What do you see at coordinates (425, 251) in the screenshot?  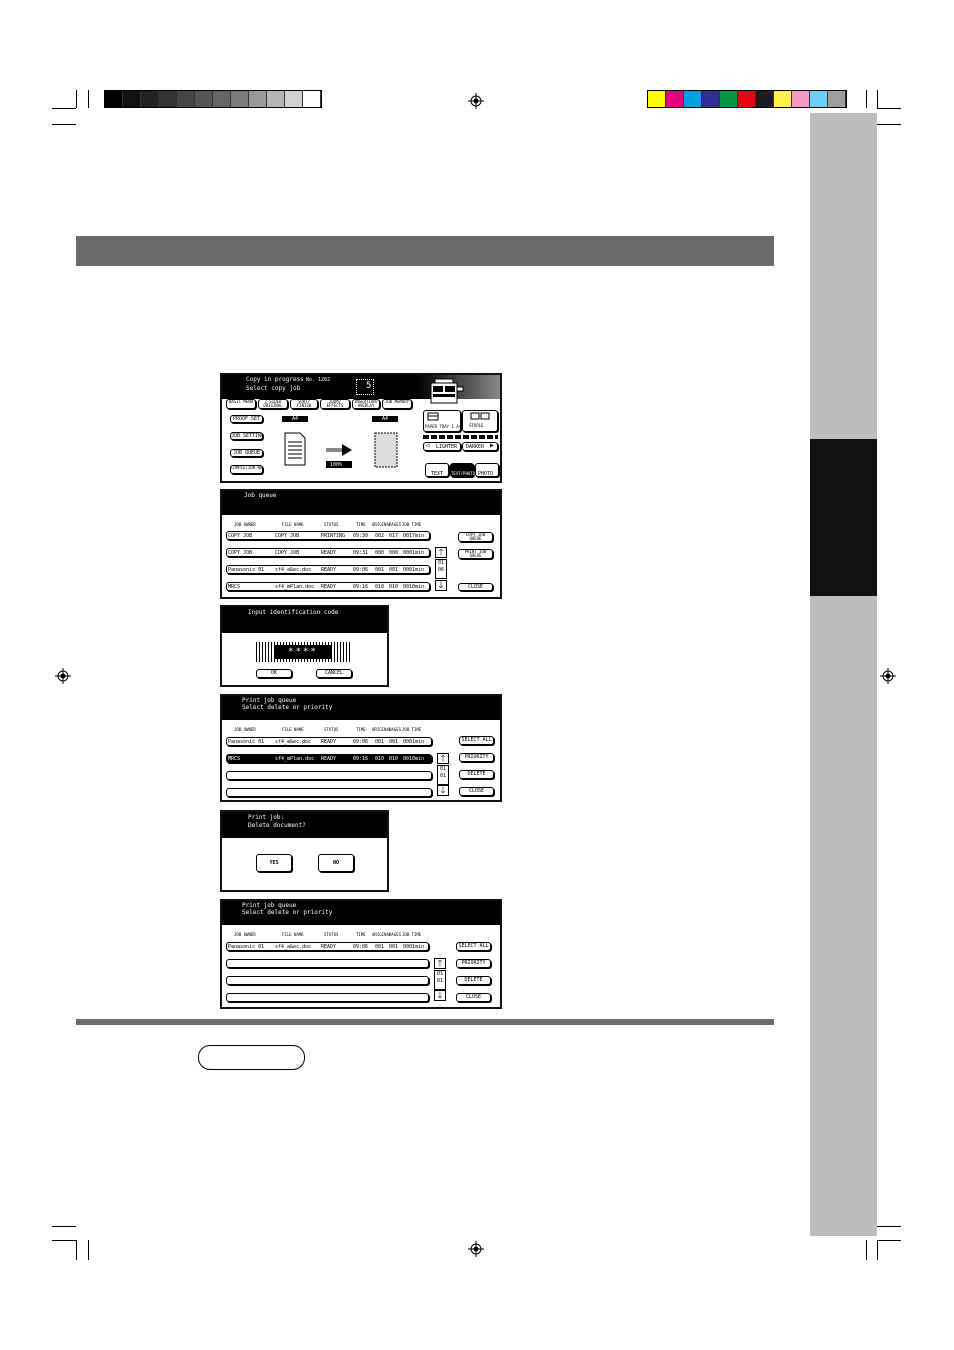 I see `section-header-bar` at bounding box center [425, 251].